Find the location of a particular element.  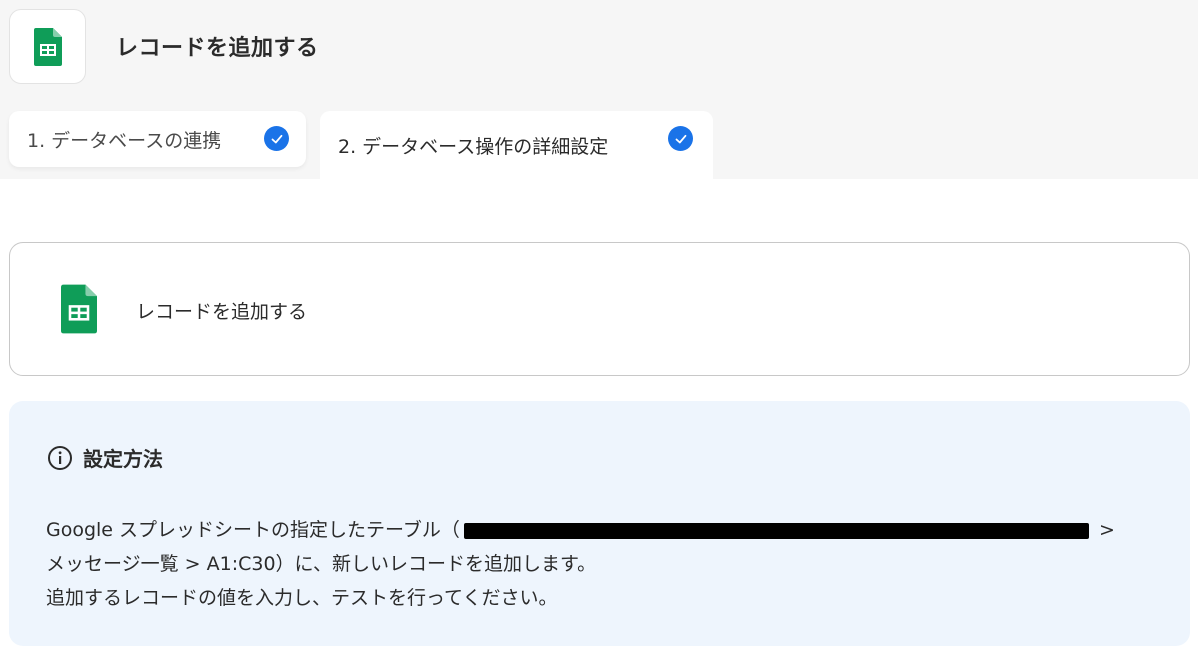

tab-database-connection: 1. データベースの連携 is located at coordinates (157, 139).